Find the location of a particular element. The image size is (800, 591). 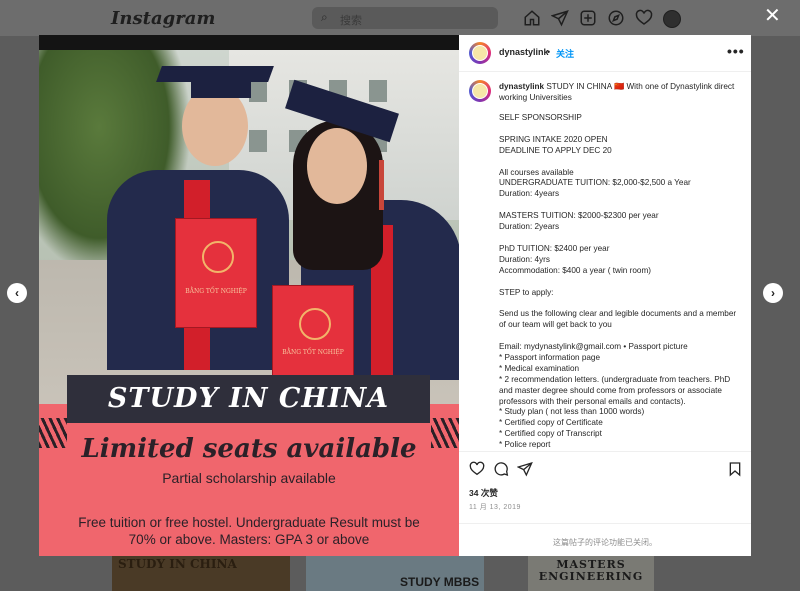

search-input: ⌕ 搜索 is located at coordinates (405, 18).